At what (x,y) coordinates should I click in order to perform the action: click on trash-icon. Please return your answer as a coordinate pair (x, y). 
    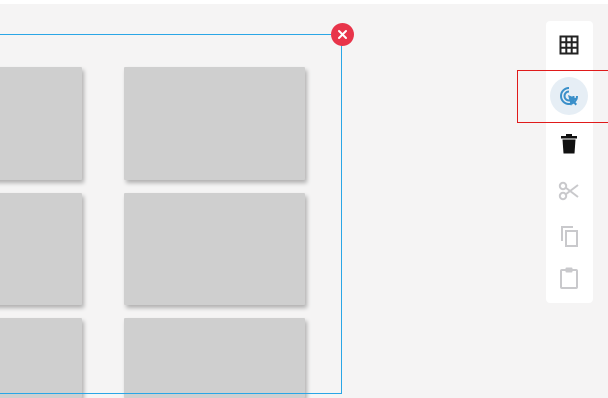
    Looking at the image, I should click on (569, 144).